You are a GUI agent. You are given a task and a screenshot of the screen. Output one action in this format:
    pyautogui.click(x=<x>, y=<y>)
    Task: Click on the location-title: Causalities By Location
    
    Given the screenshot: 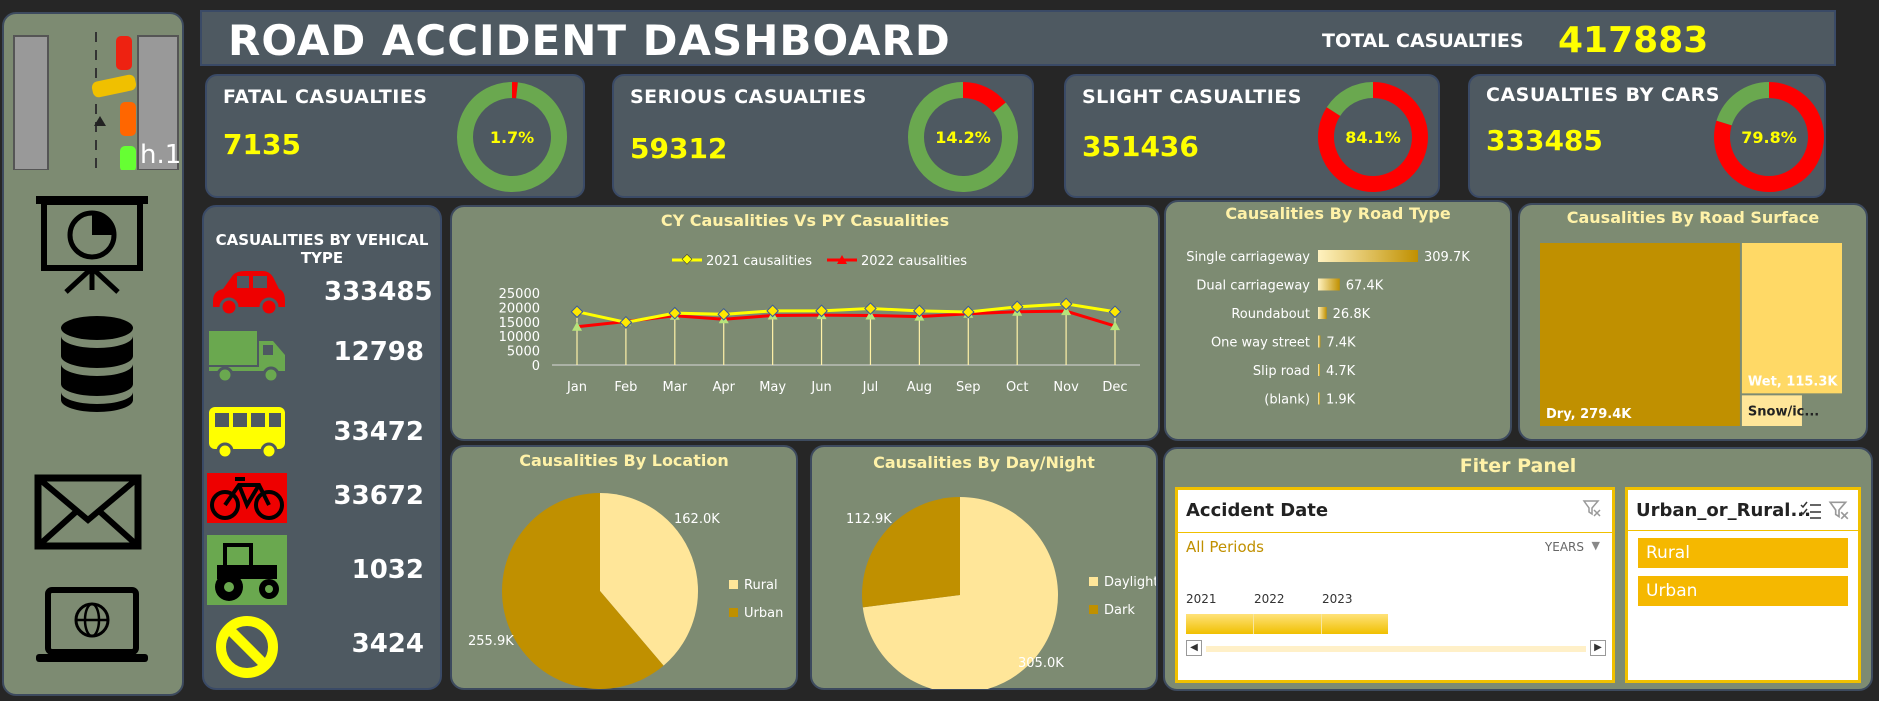 What is the action you would take?
    pyautogui.click(x=624, y=460)
    